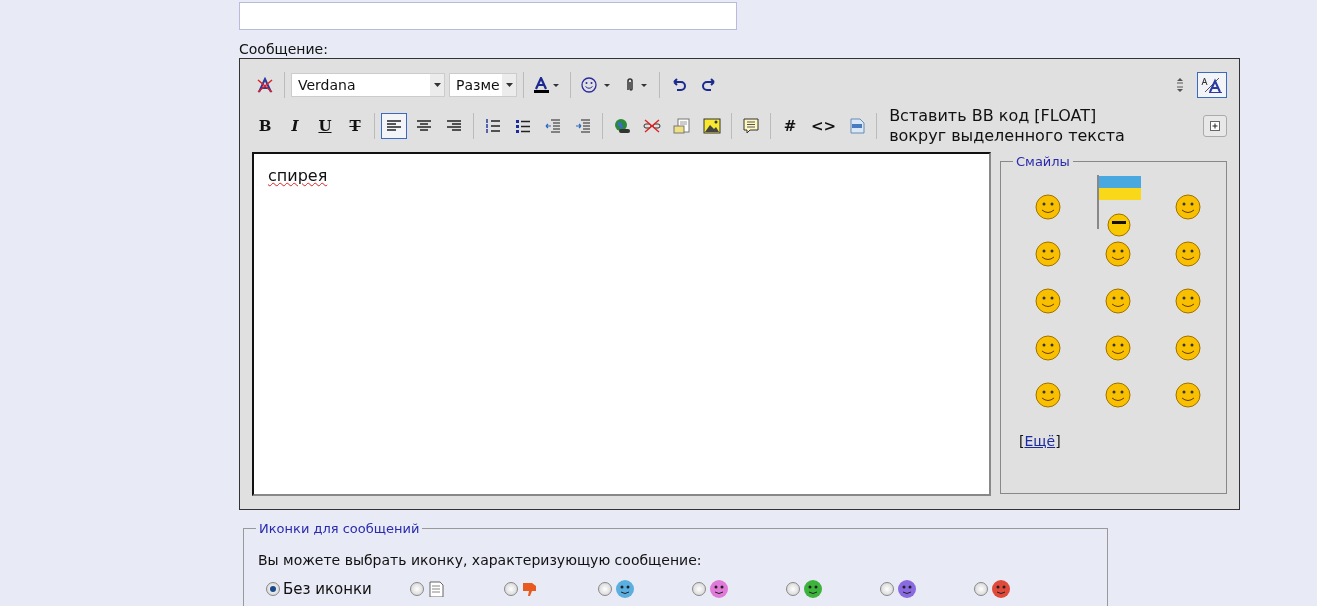 The image size is (1317, 606). What do you see at coordinates (325, 126) in the screenshot?
I see `underline-button: U` at bounding box center [325, 126].